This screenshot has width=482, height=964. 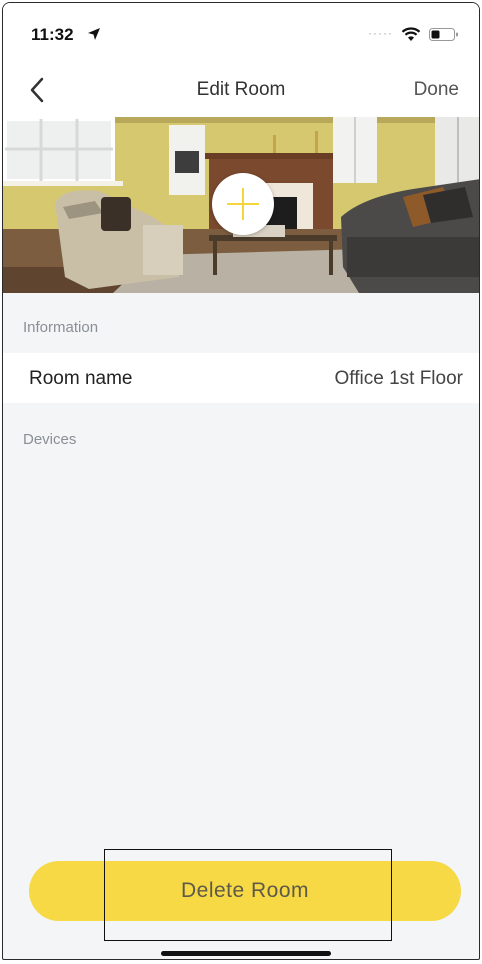 I want to click on status-time: 11:32, so click(x=52, y=34).